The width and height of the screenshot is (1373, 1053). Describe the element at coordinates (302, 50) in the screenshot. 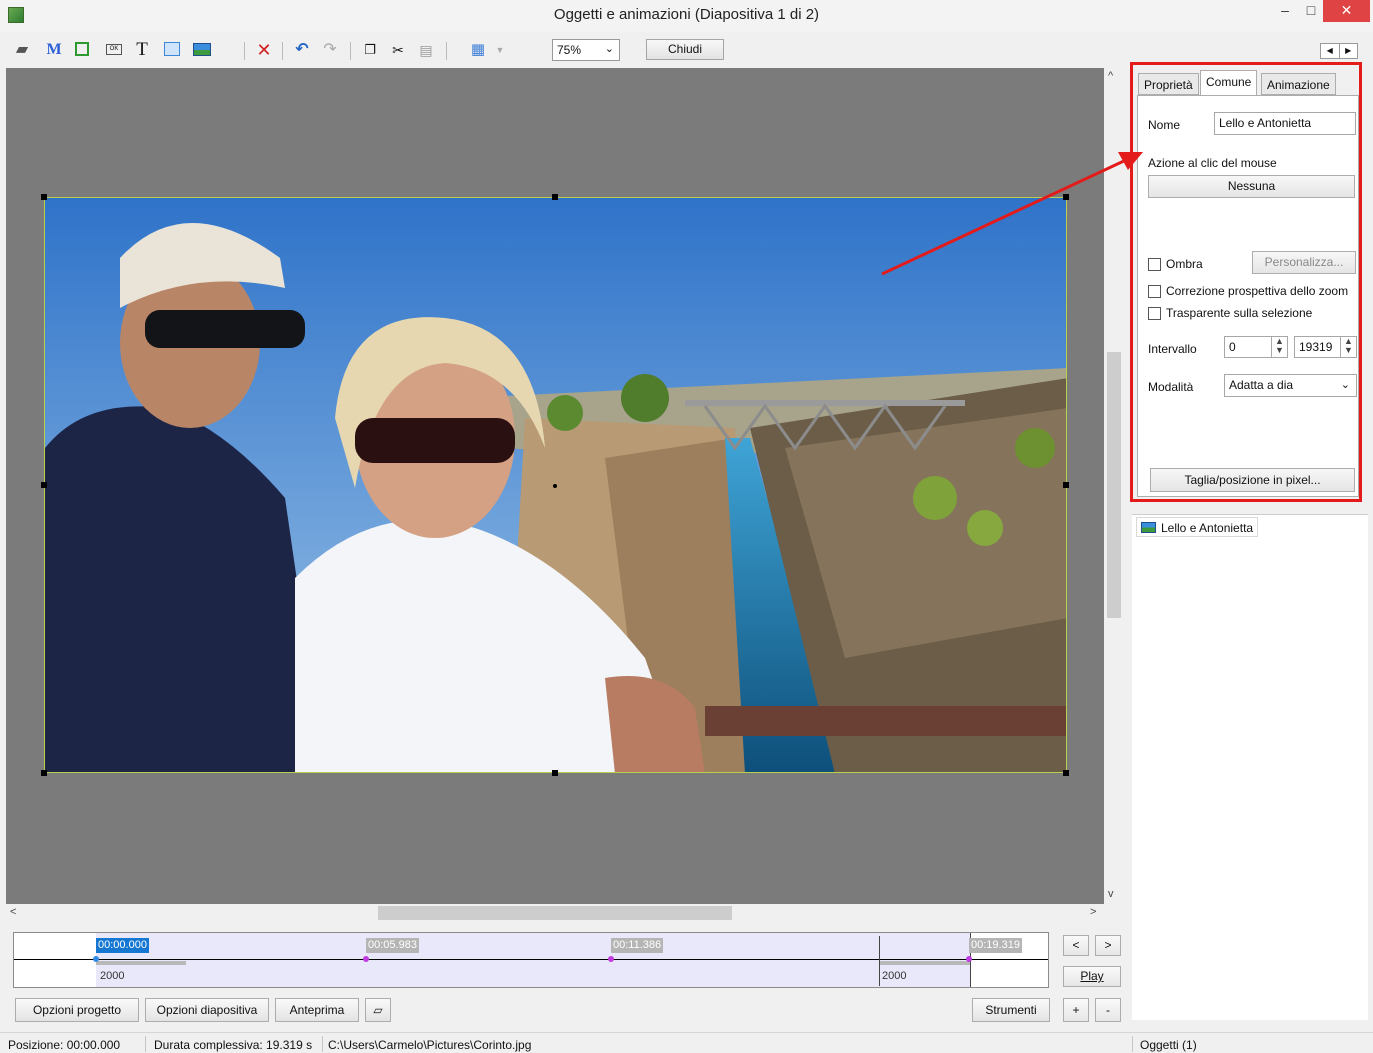

I see `undo-icon: ↶` at that location.